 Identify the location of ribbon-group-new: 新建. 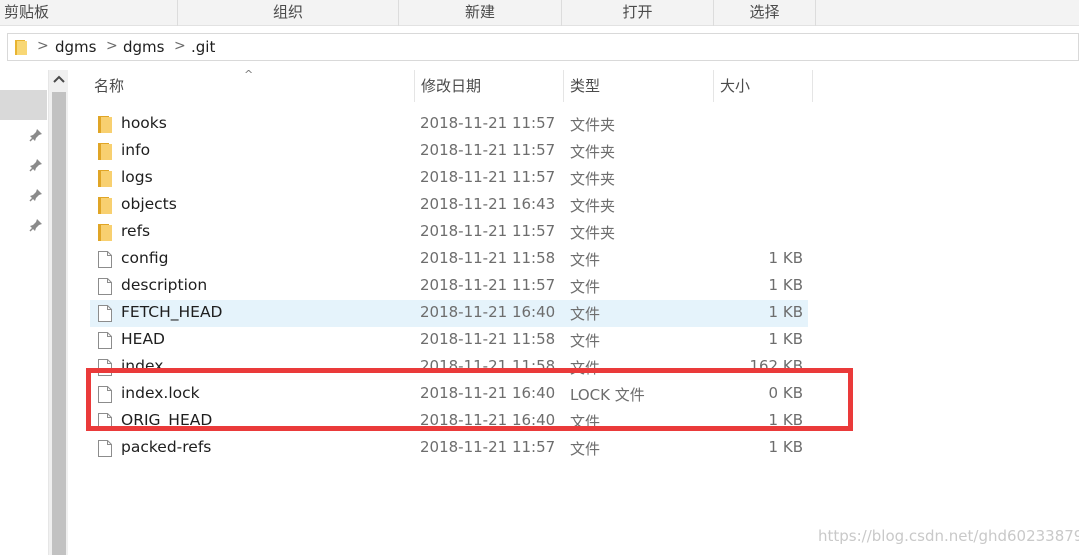
(480, 13).